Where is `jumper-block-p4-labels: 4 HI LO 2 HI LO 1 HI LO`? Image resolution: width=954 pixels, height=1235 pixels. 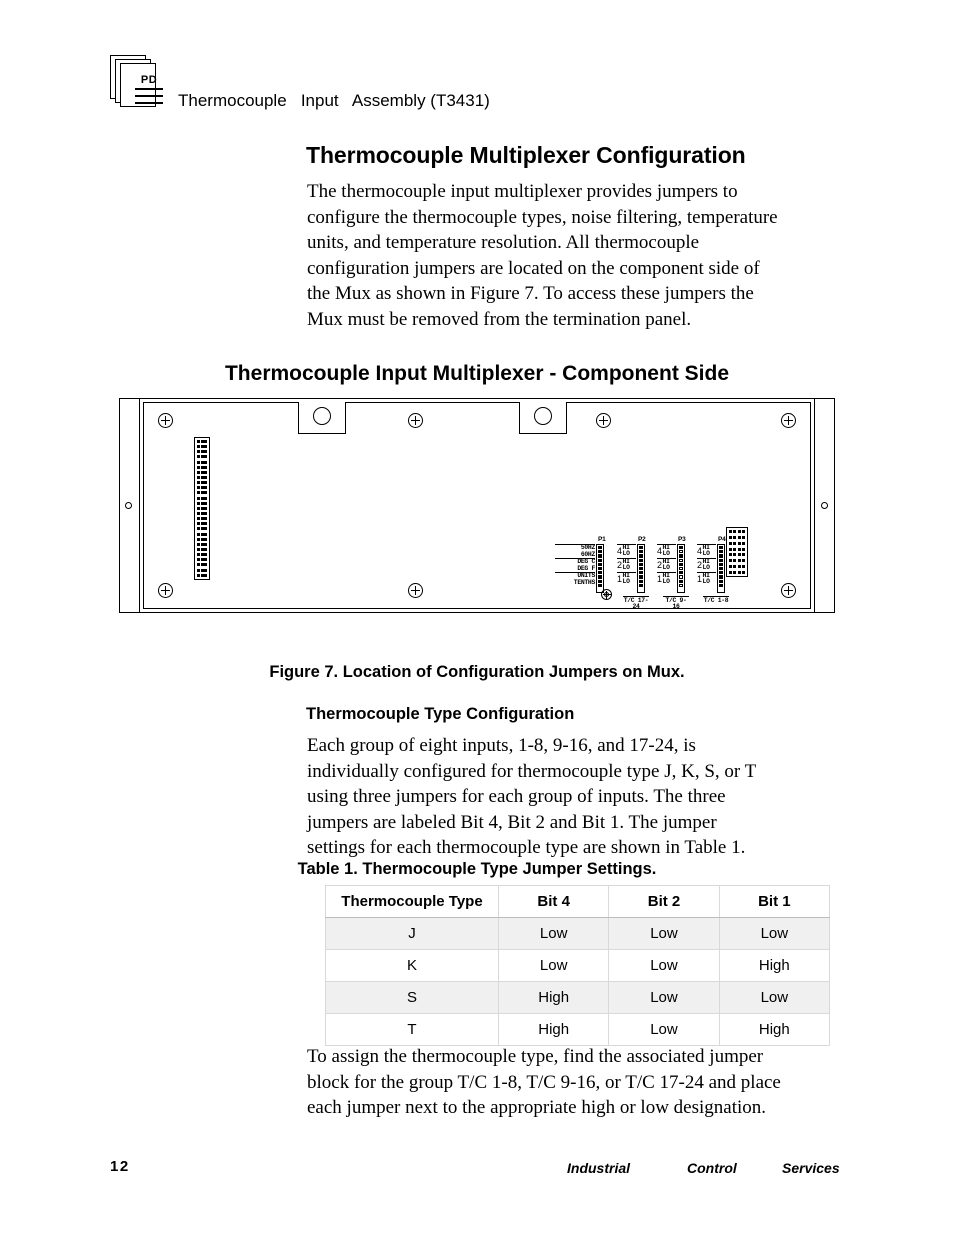
jumper-block-p4-labels: 4 HI LO 2 HI LO 1 HI LO is located at coordinates (706, 564).